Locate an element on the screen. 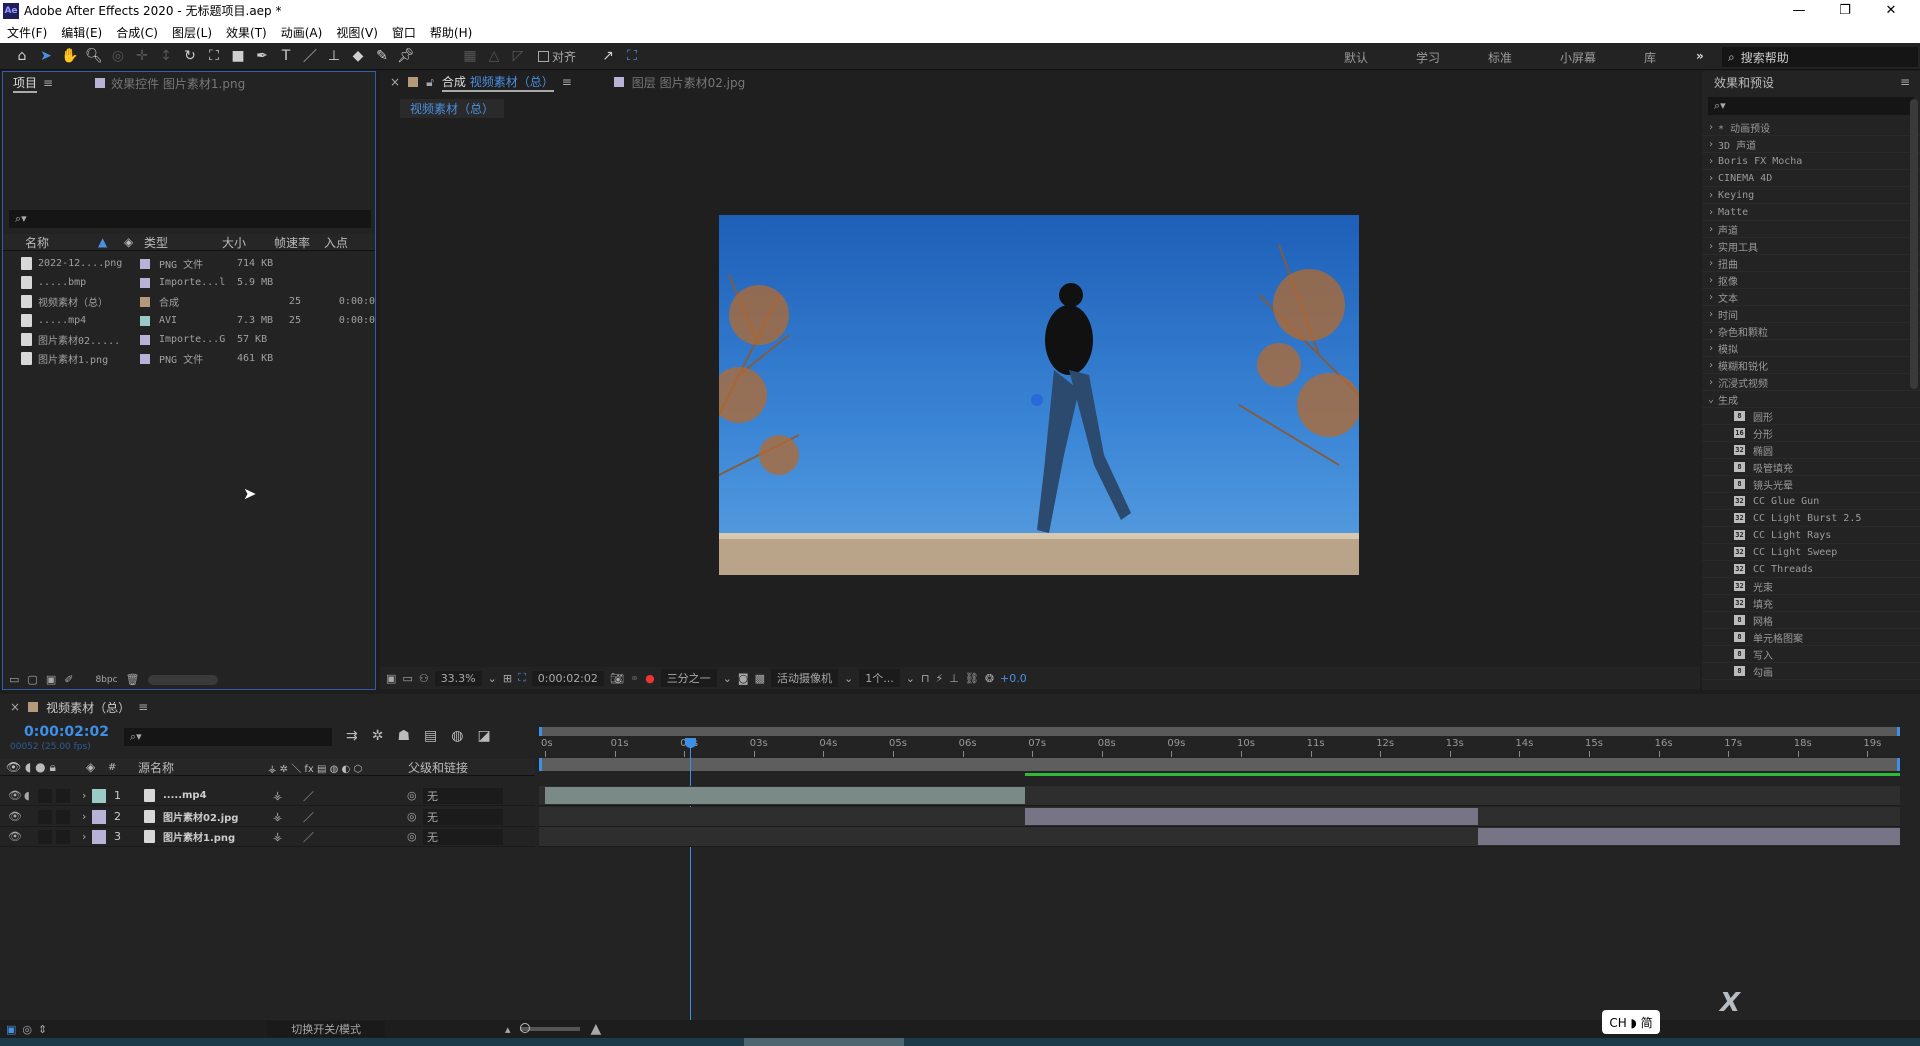  workspace-default: 默认 is located at coordinates (1356, 57).